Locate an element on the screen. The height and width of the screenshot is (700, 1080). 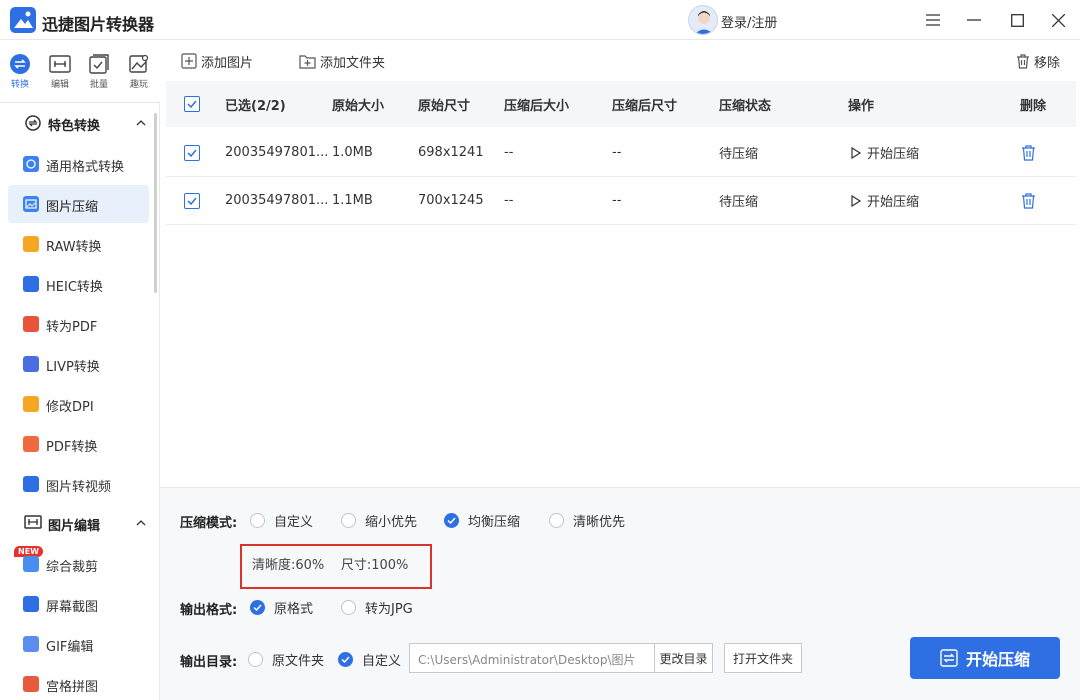
sidebar-item-to-pdf: 转为PDF is located at coordinates (78, 324).